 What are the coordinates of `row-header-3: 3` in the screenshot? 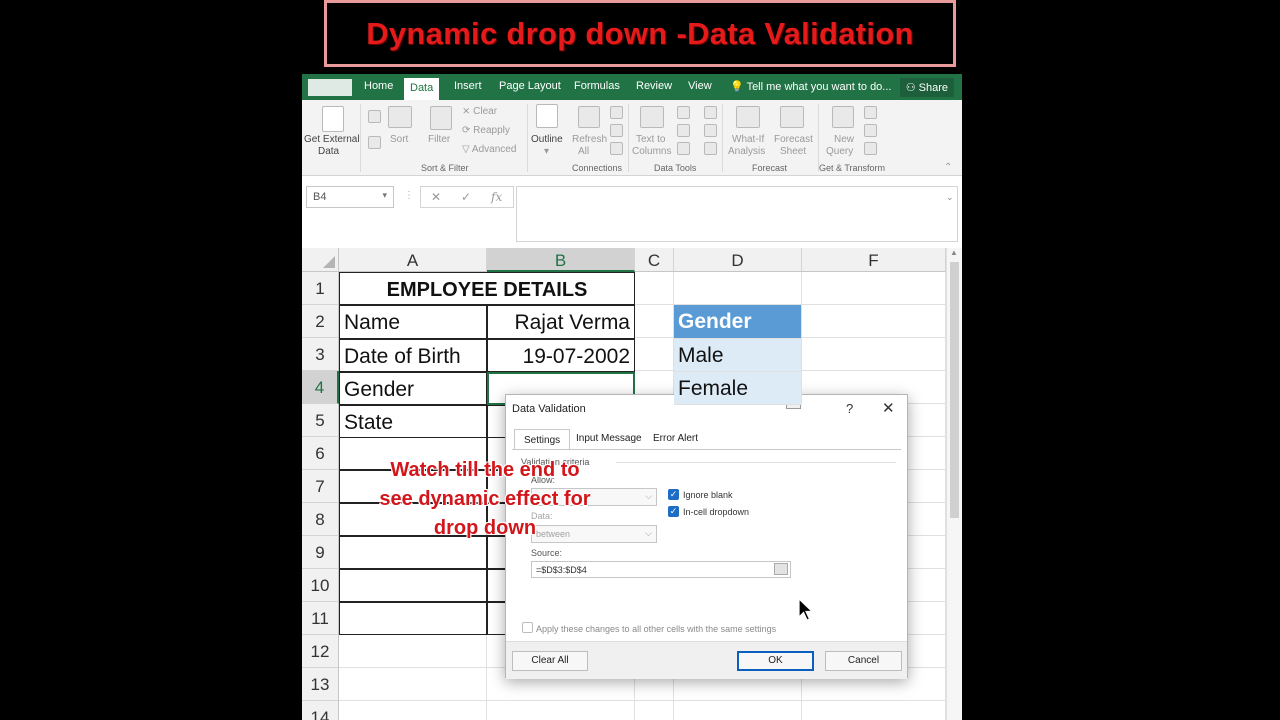 It's located at (320, 354).